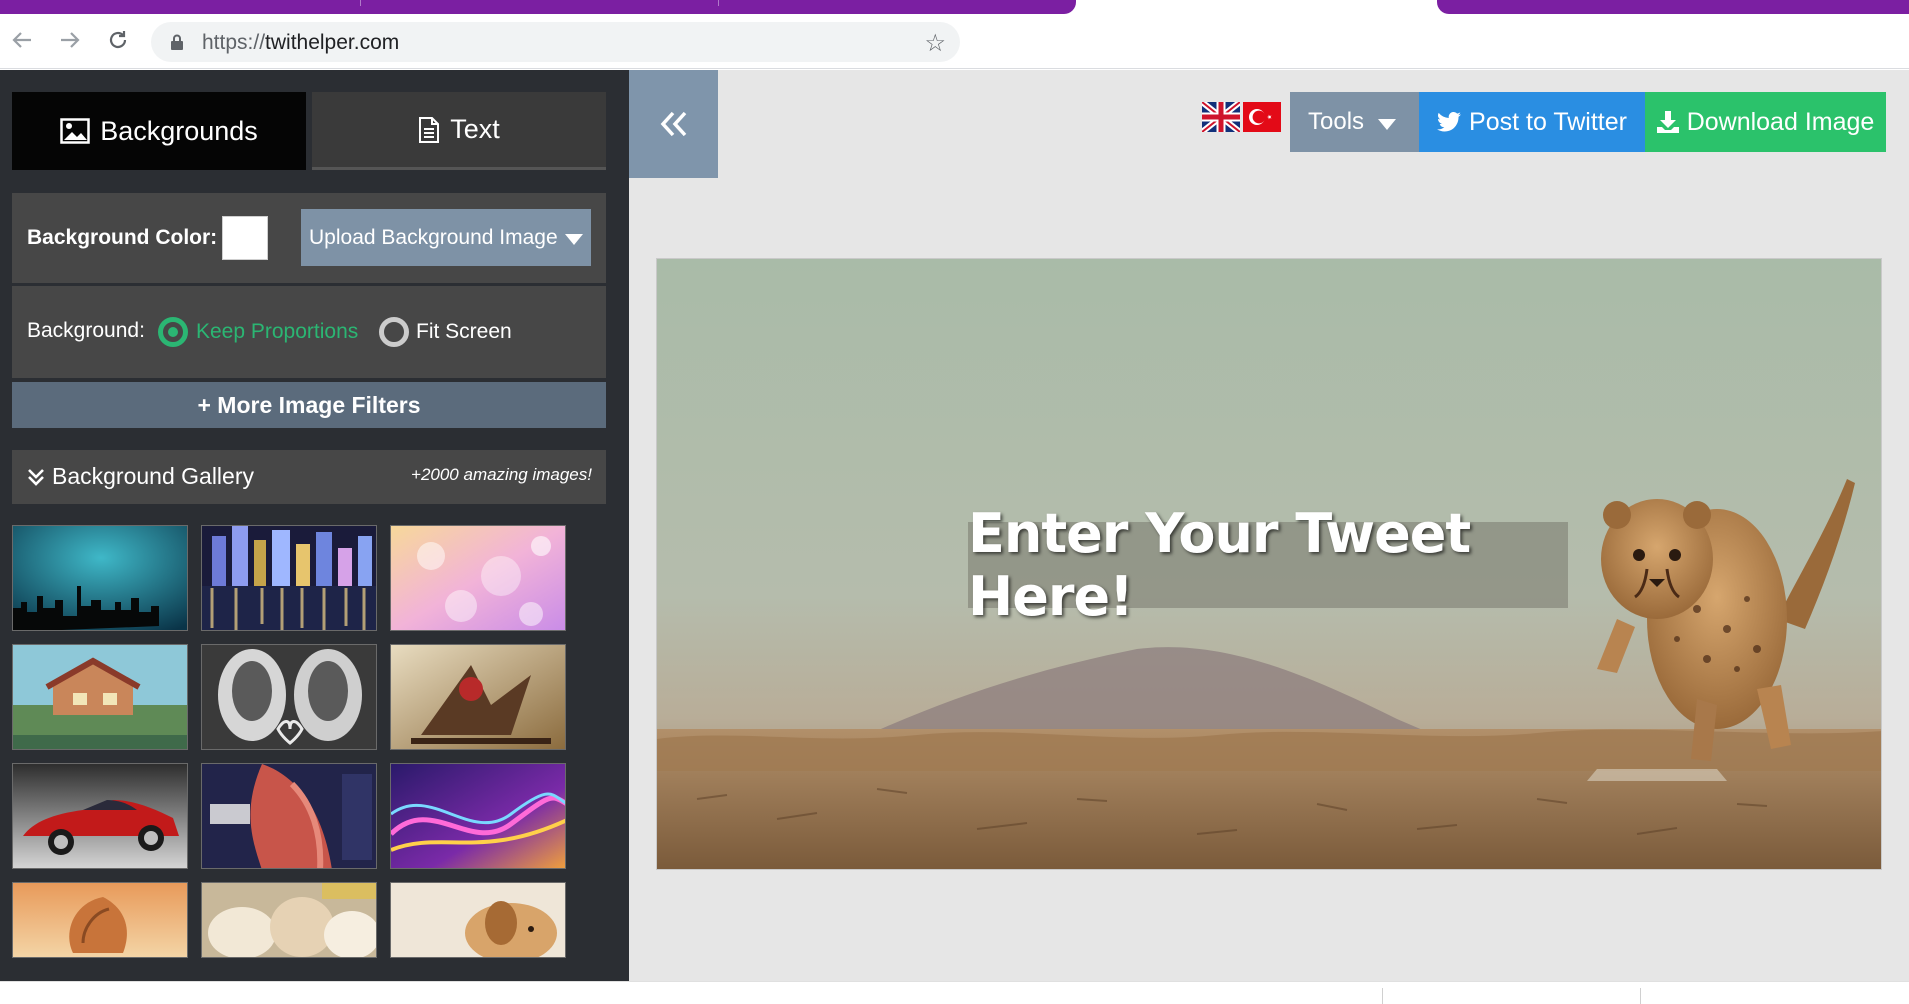 The height and width of the screenshot is (1004, 1909). I want to click on tab-text: Text, so click(459, 131).